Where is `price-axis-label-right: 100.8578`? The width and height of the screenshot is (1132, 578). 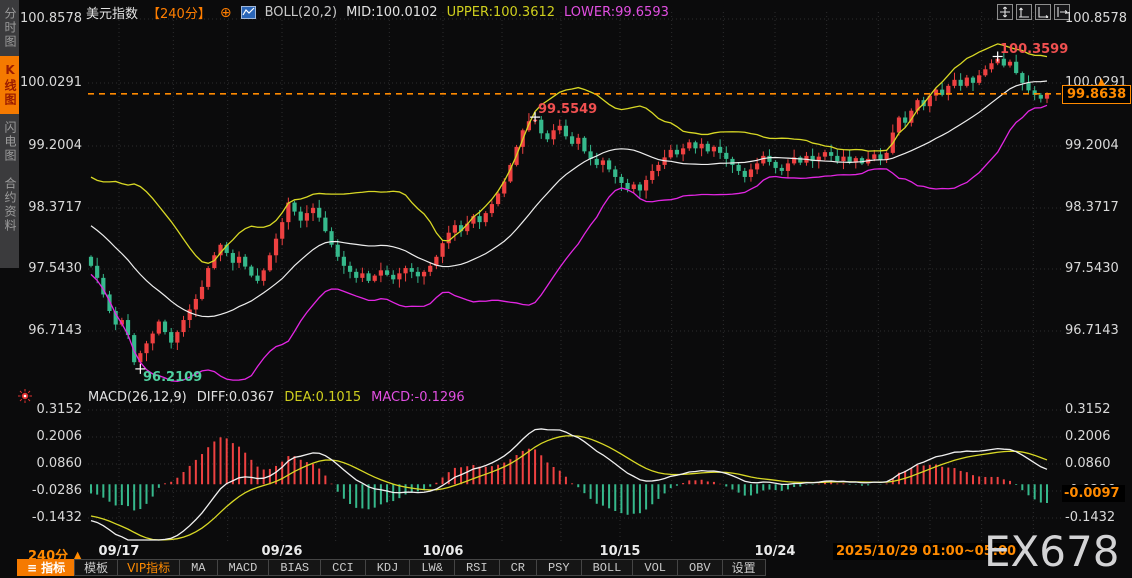
price-axis-label-right: 100.8578 is located at coordinates (1096, 18).